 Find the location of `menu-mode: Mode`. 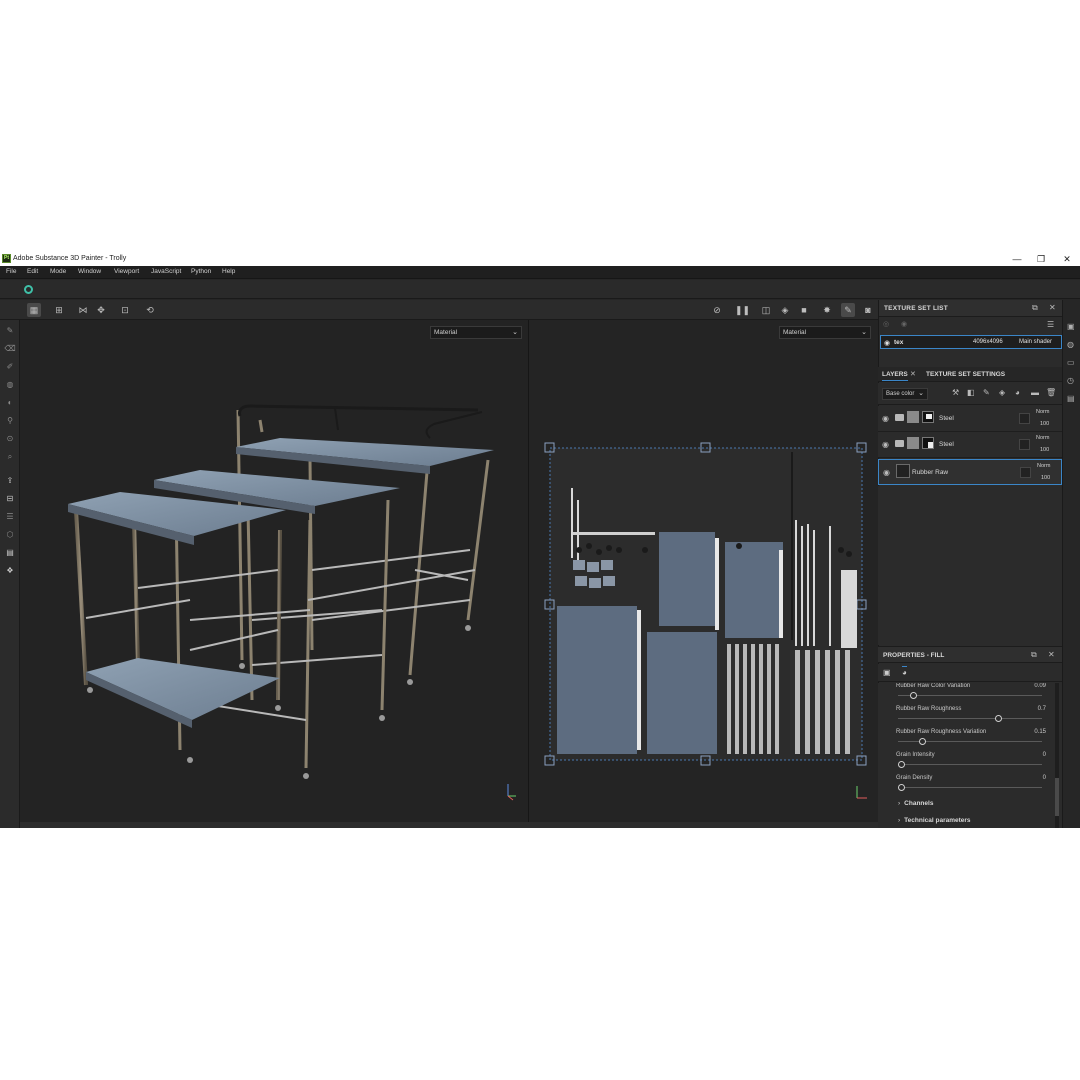

menu-mode: Mode is located at coordinates (58, 271).